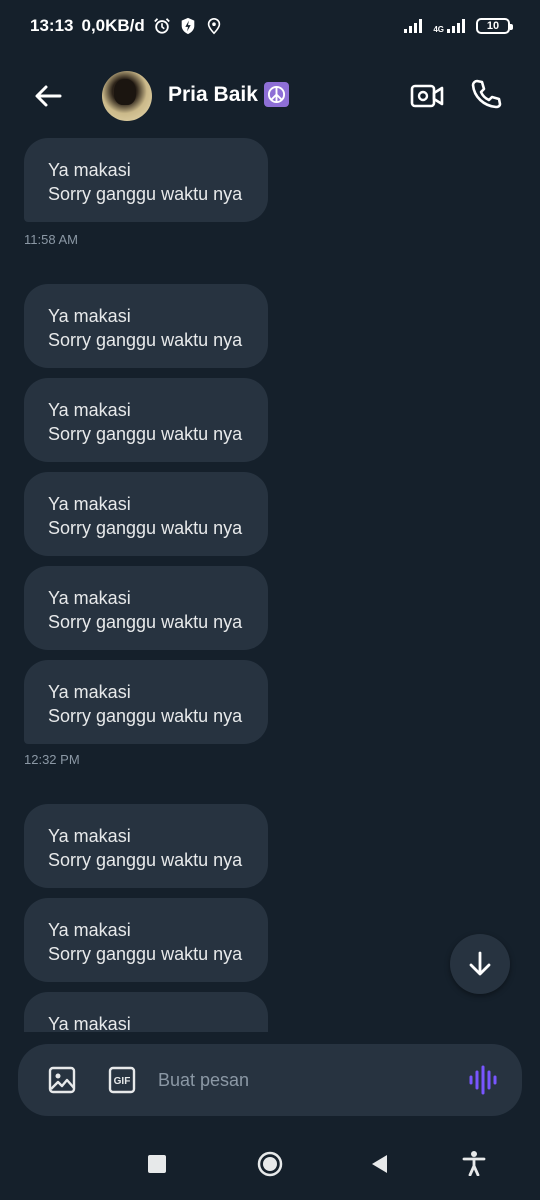 The image size is (540, 1200). What do you see at coordinates (113, 25) in the screenshot?
I see `status-speed: 0,0KB/d` at bounding box center [113, 25].